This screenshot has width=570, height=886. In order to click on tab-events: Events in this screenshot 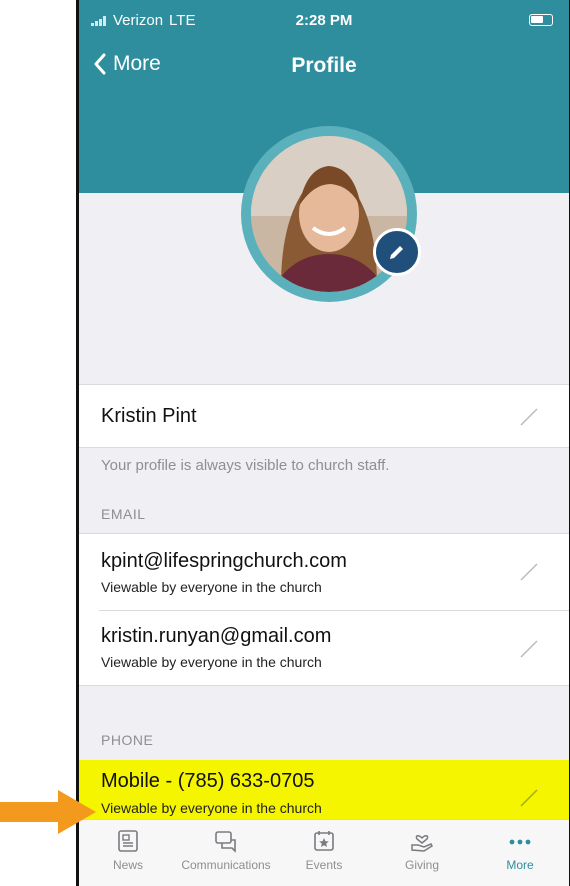, I will do `click(324, 853)`.